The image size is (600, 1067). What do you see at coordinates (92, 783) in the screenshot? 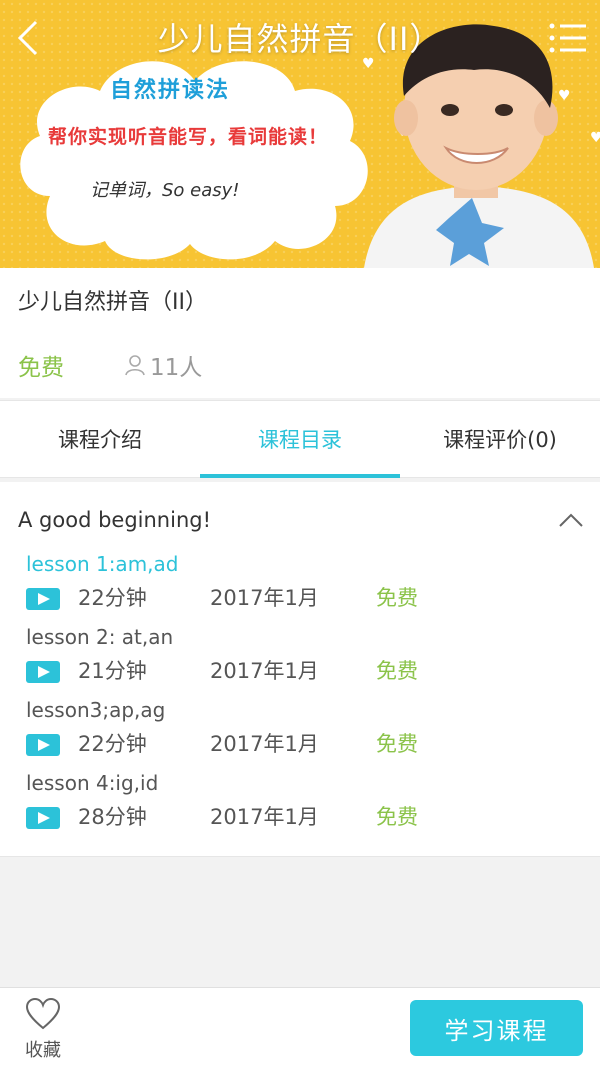
I see `lesson-name: lesson 4:ig,id` at bounding box center [92, 783].